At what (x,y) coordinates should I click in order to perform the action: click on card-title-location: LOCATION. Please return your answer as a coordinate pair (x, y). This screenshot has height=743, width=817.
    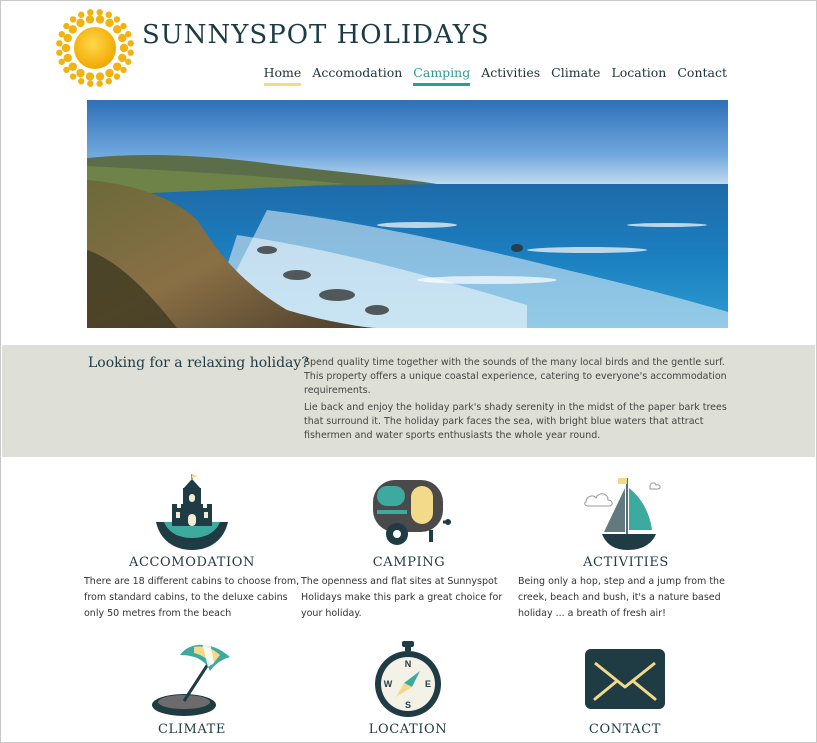
    Looking at the image, I should click on (408, 729).